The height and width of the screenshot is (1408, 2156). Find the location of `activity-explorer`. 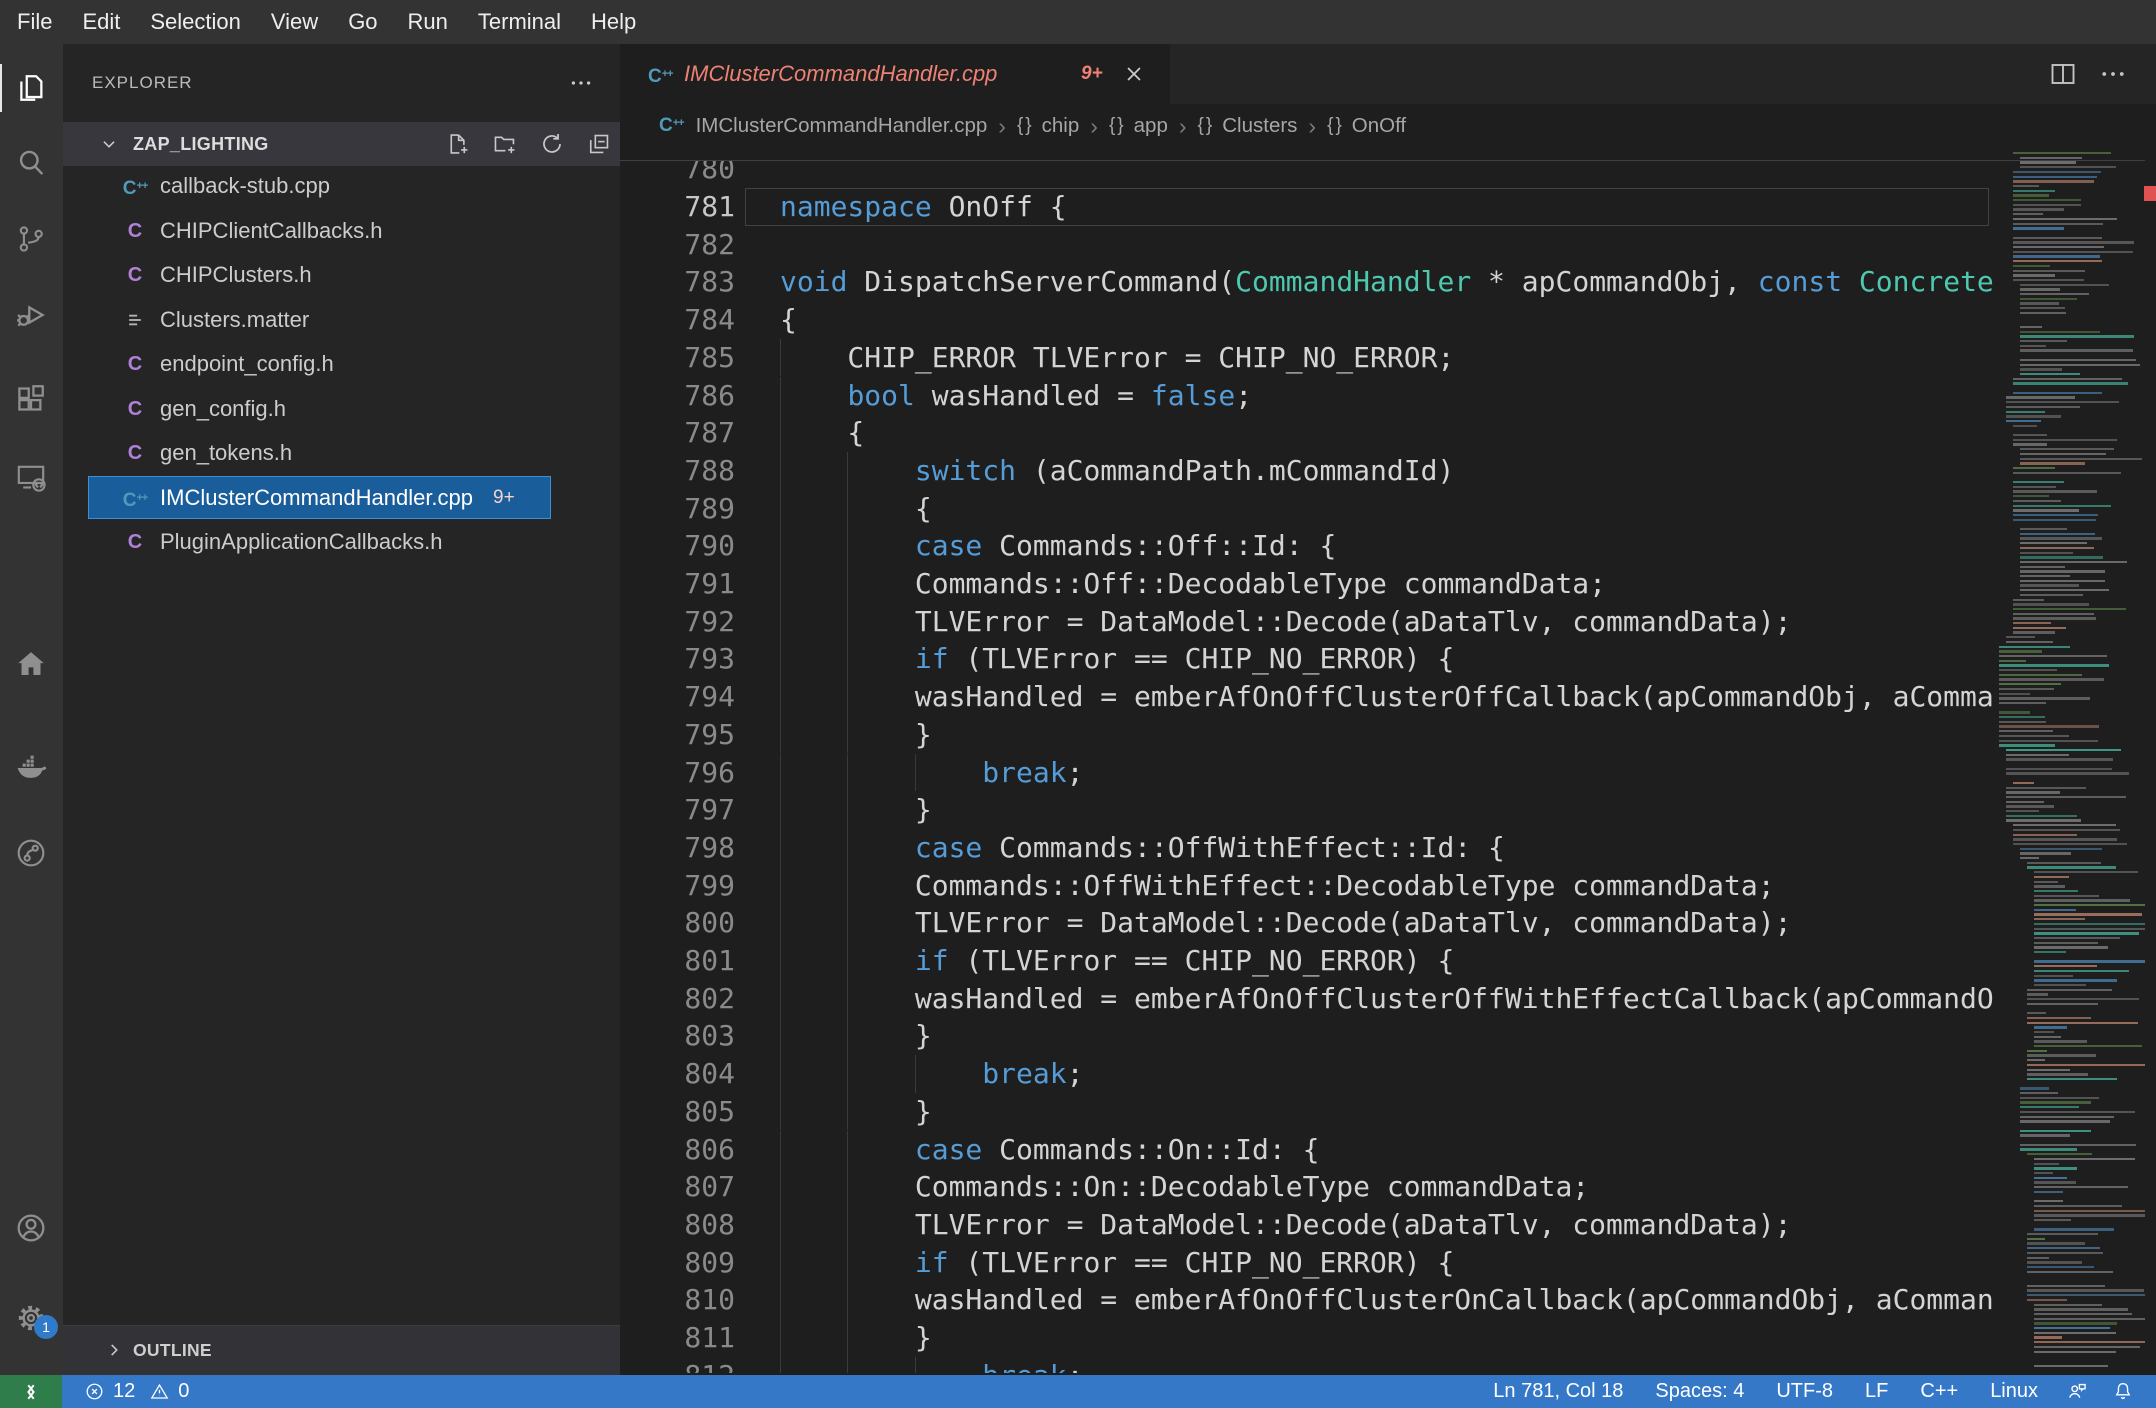

activity-explorer is located at coordinates (31, 88).